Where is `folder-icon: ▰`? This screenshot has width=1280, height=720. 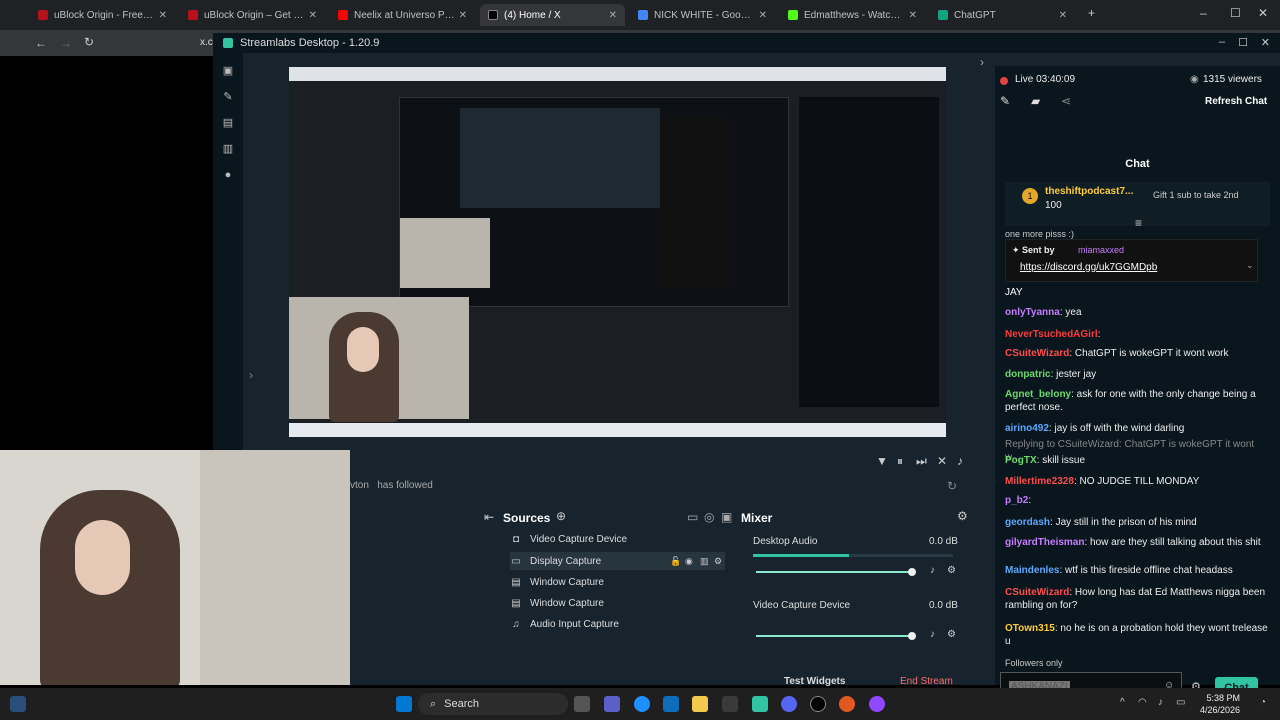 folder-icon: ▰ is located at coordinates (1035, 101).